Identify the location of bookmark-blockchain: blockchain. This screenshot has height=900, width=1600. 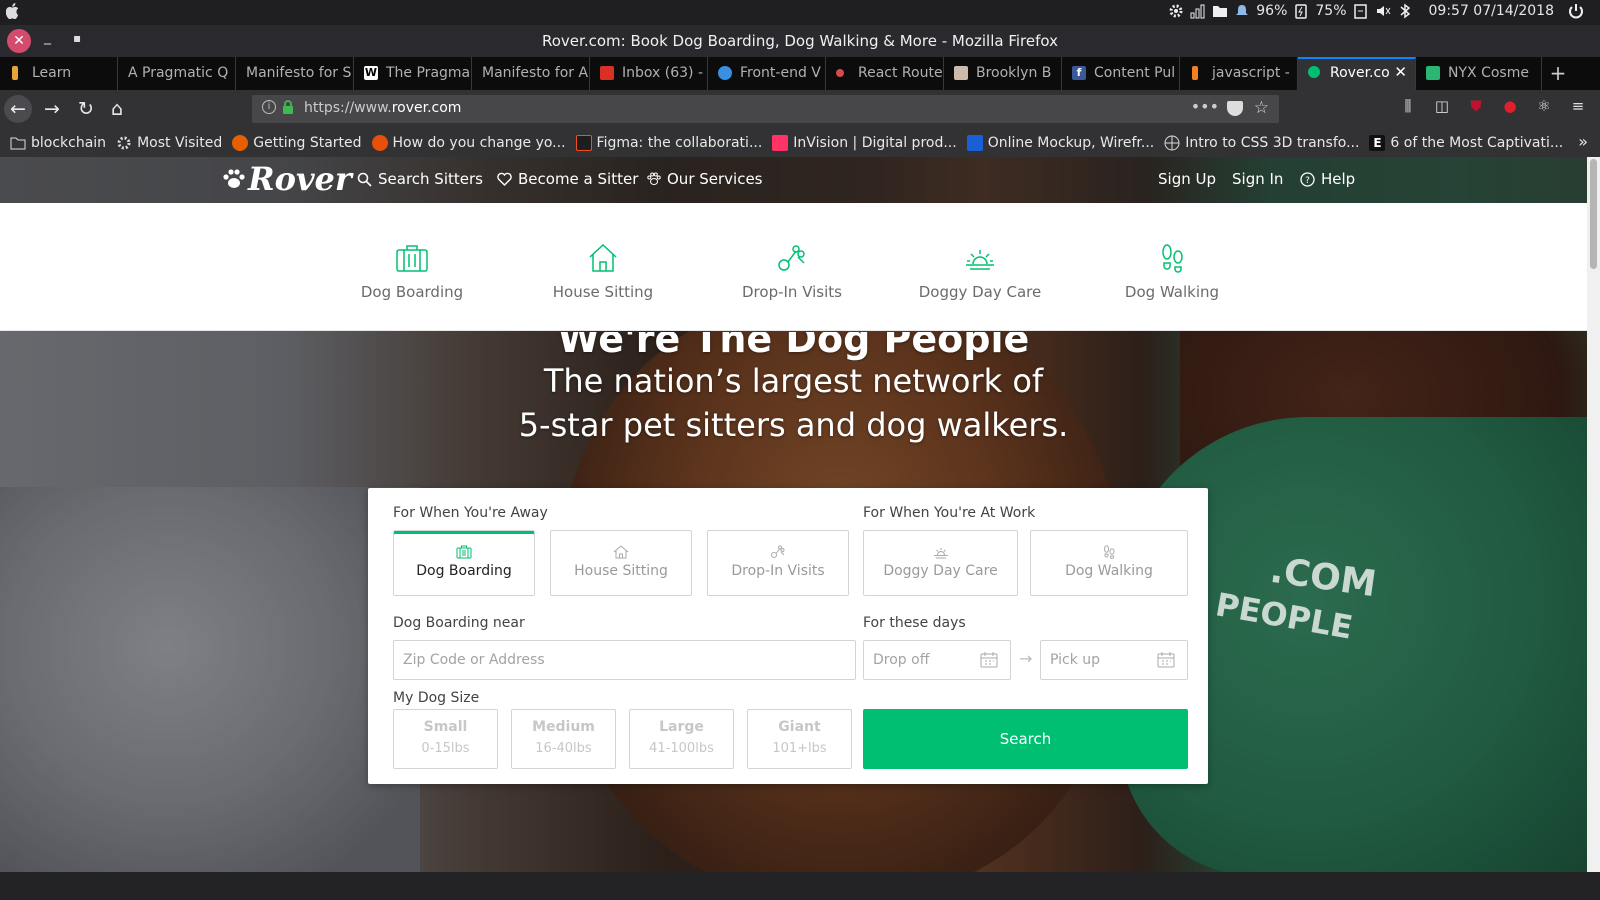
(58, 143).